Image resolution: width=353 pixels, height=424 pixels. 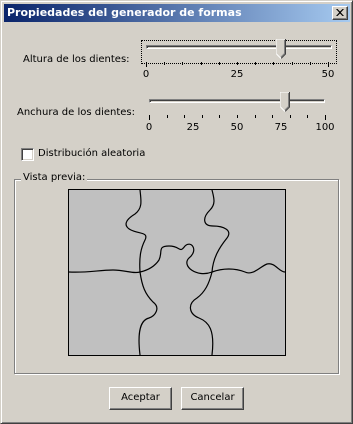 I want to click on close-icon, so click(x=340, y=12).